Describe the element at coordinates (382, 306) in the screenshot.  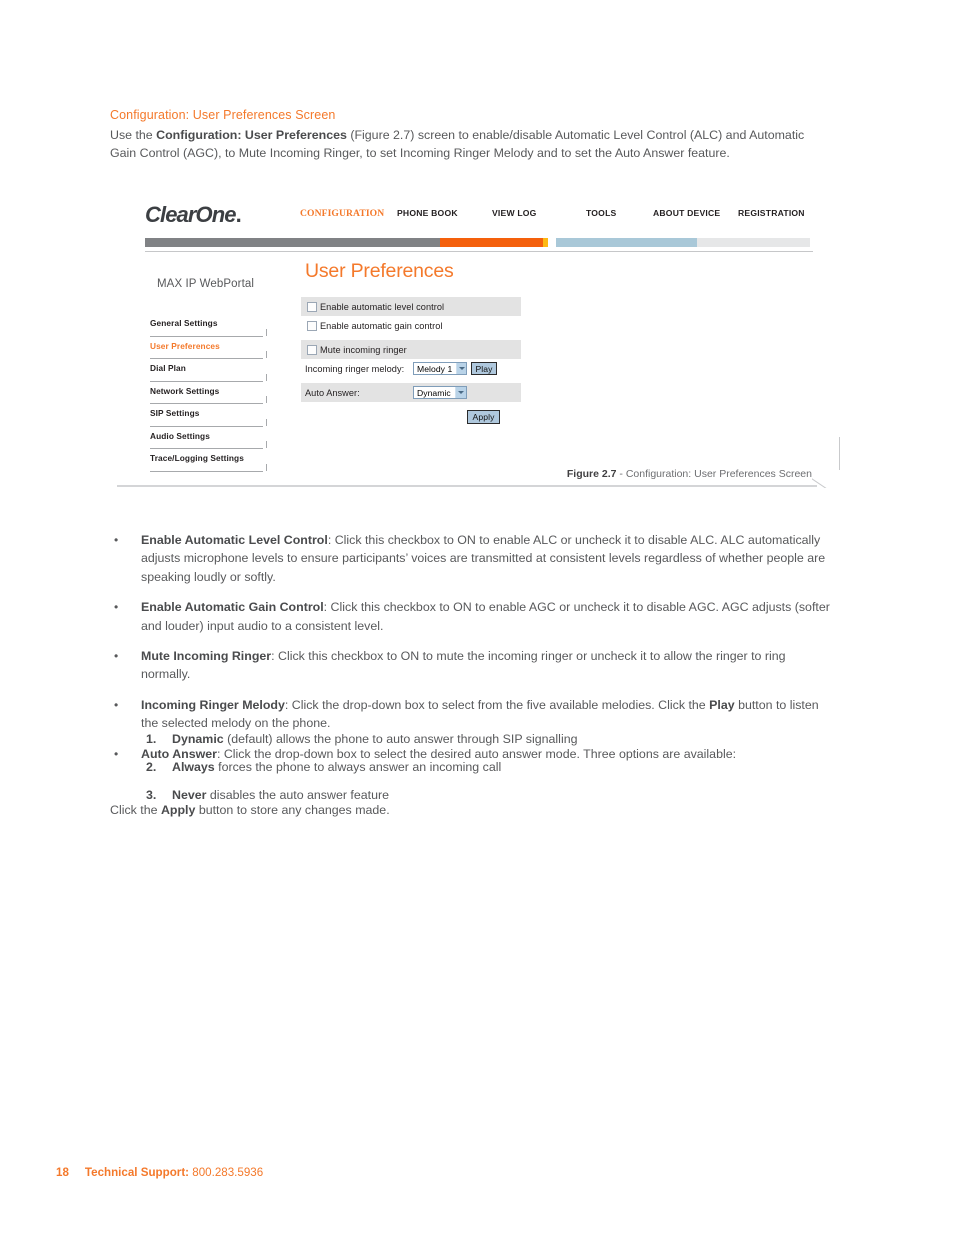
I see `label-enable-alc: Enable automatic level control` at that location.